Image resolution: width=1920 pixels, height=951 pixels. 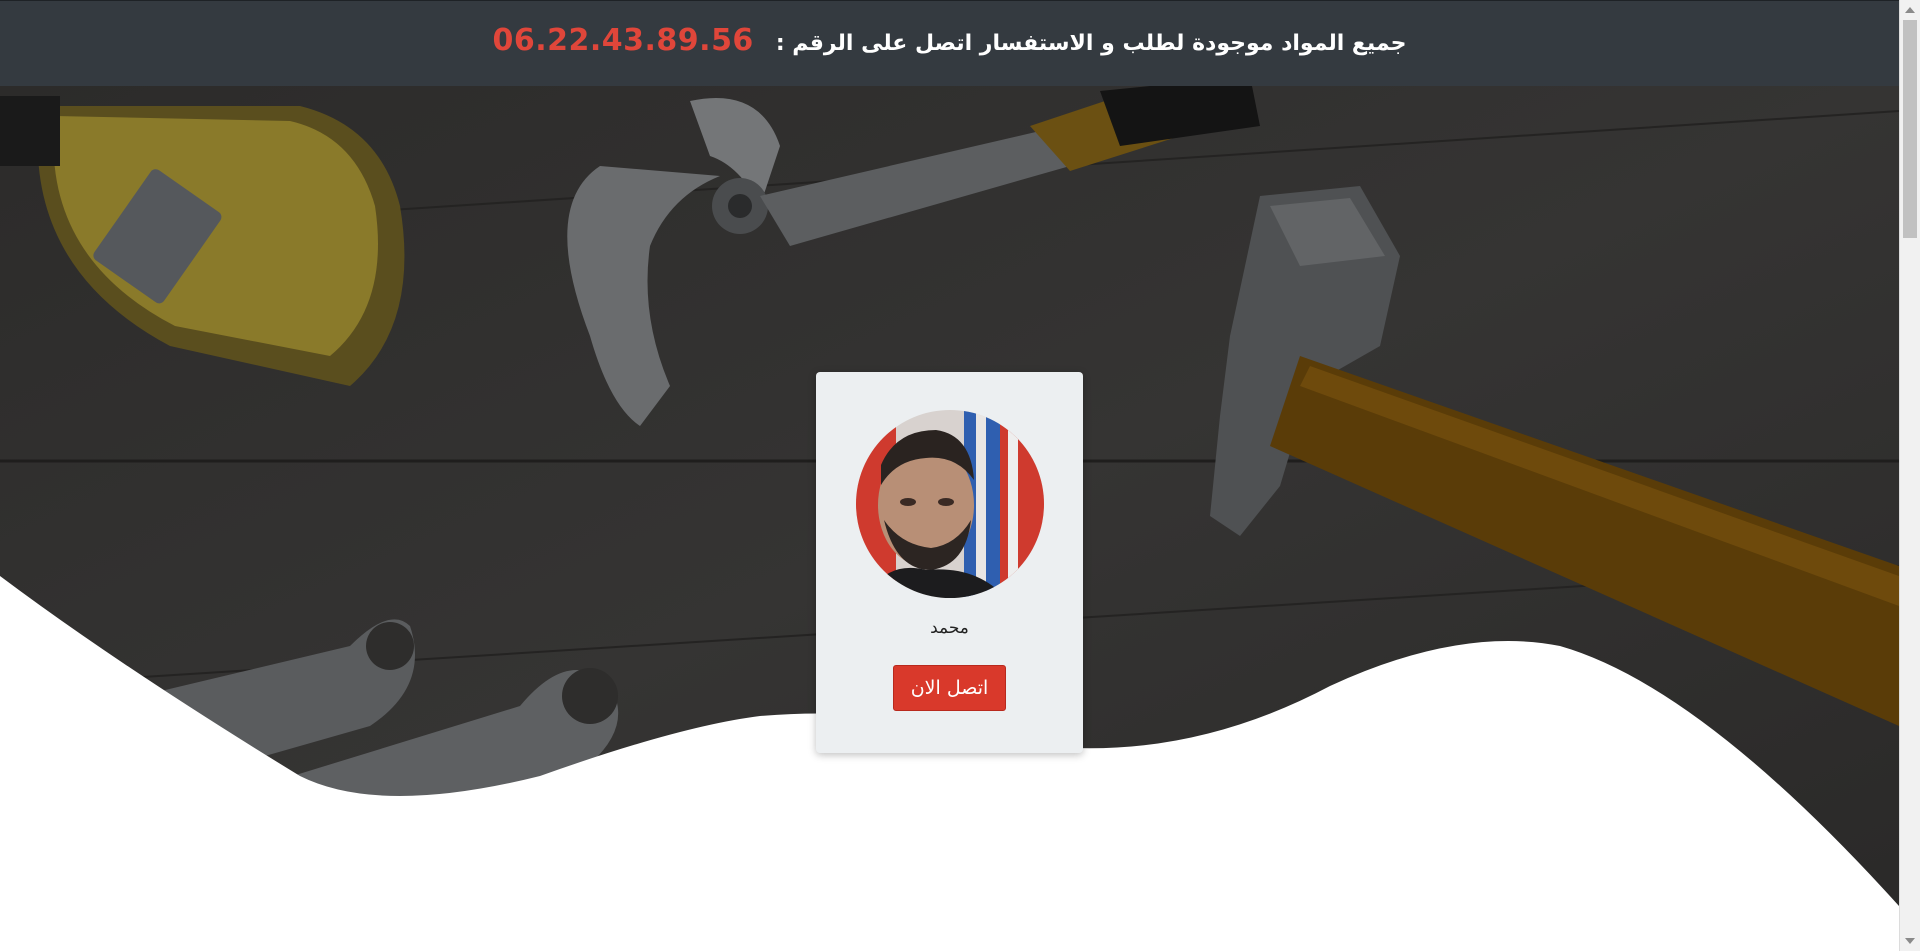 What do you see at coordinates (622, 40) in the screenshot?
I see `phone-number: 06.22.43.89.56` at bounding box center [622, 40].